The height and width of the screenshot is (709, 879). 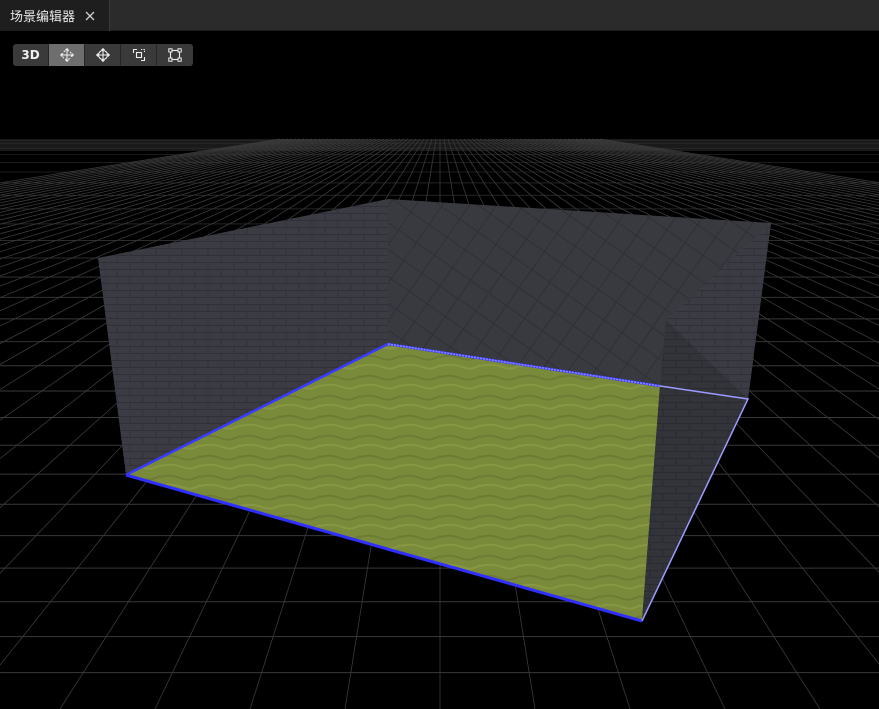 I want to click on move-tool-button, so click(x=103, y=55).